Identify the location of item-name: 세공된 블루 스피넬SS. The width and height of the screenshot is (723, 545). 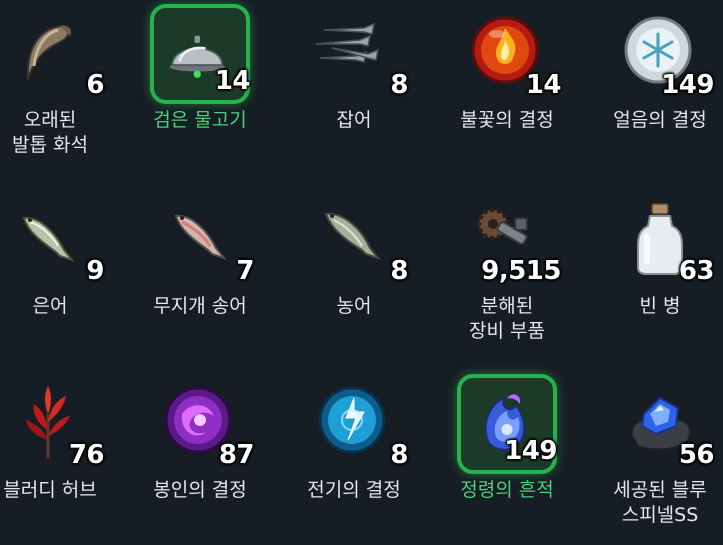
(660, 502).